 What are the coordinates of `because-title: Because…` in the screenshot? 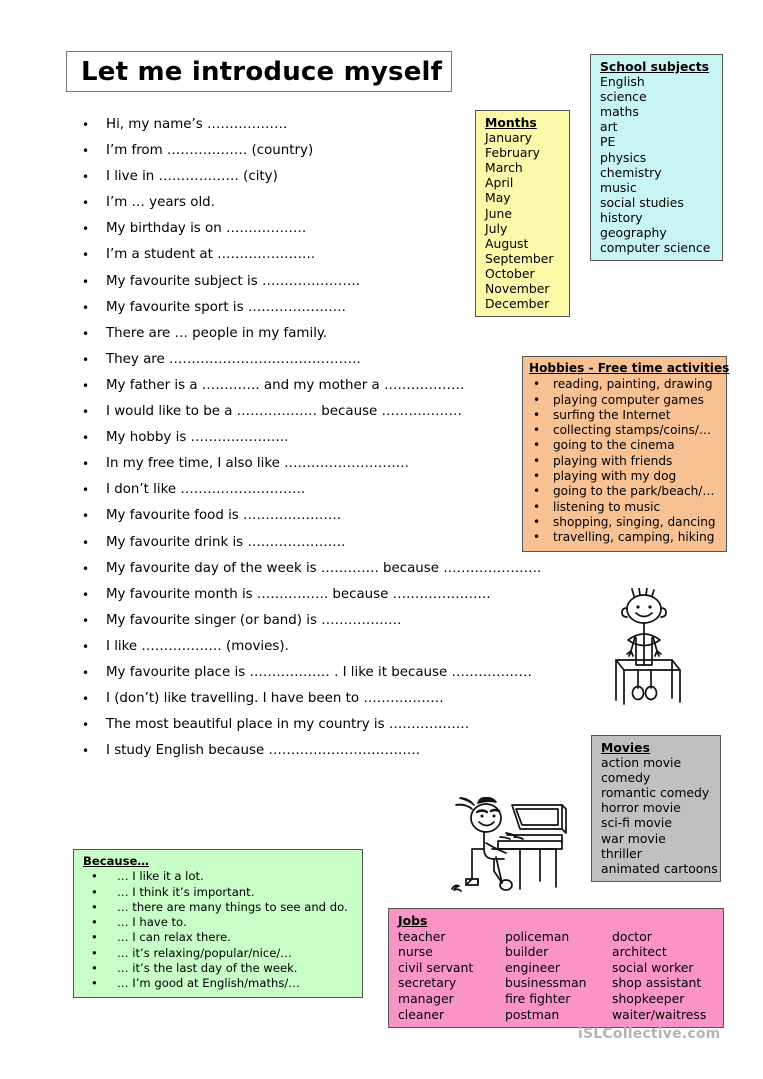 It's located at (116, 861).